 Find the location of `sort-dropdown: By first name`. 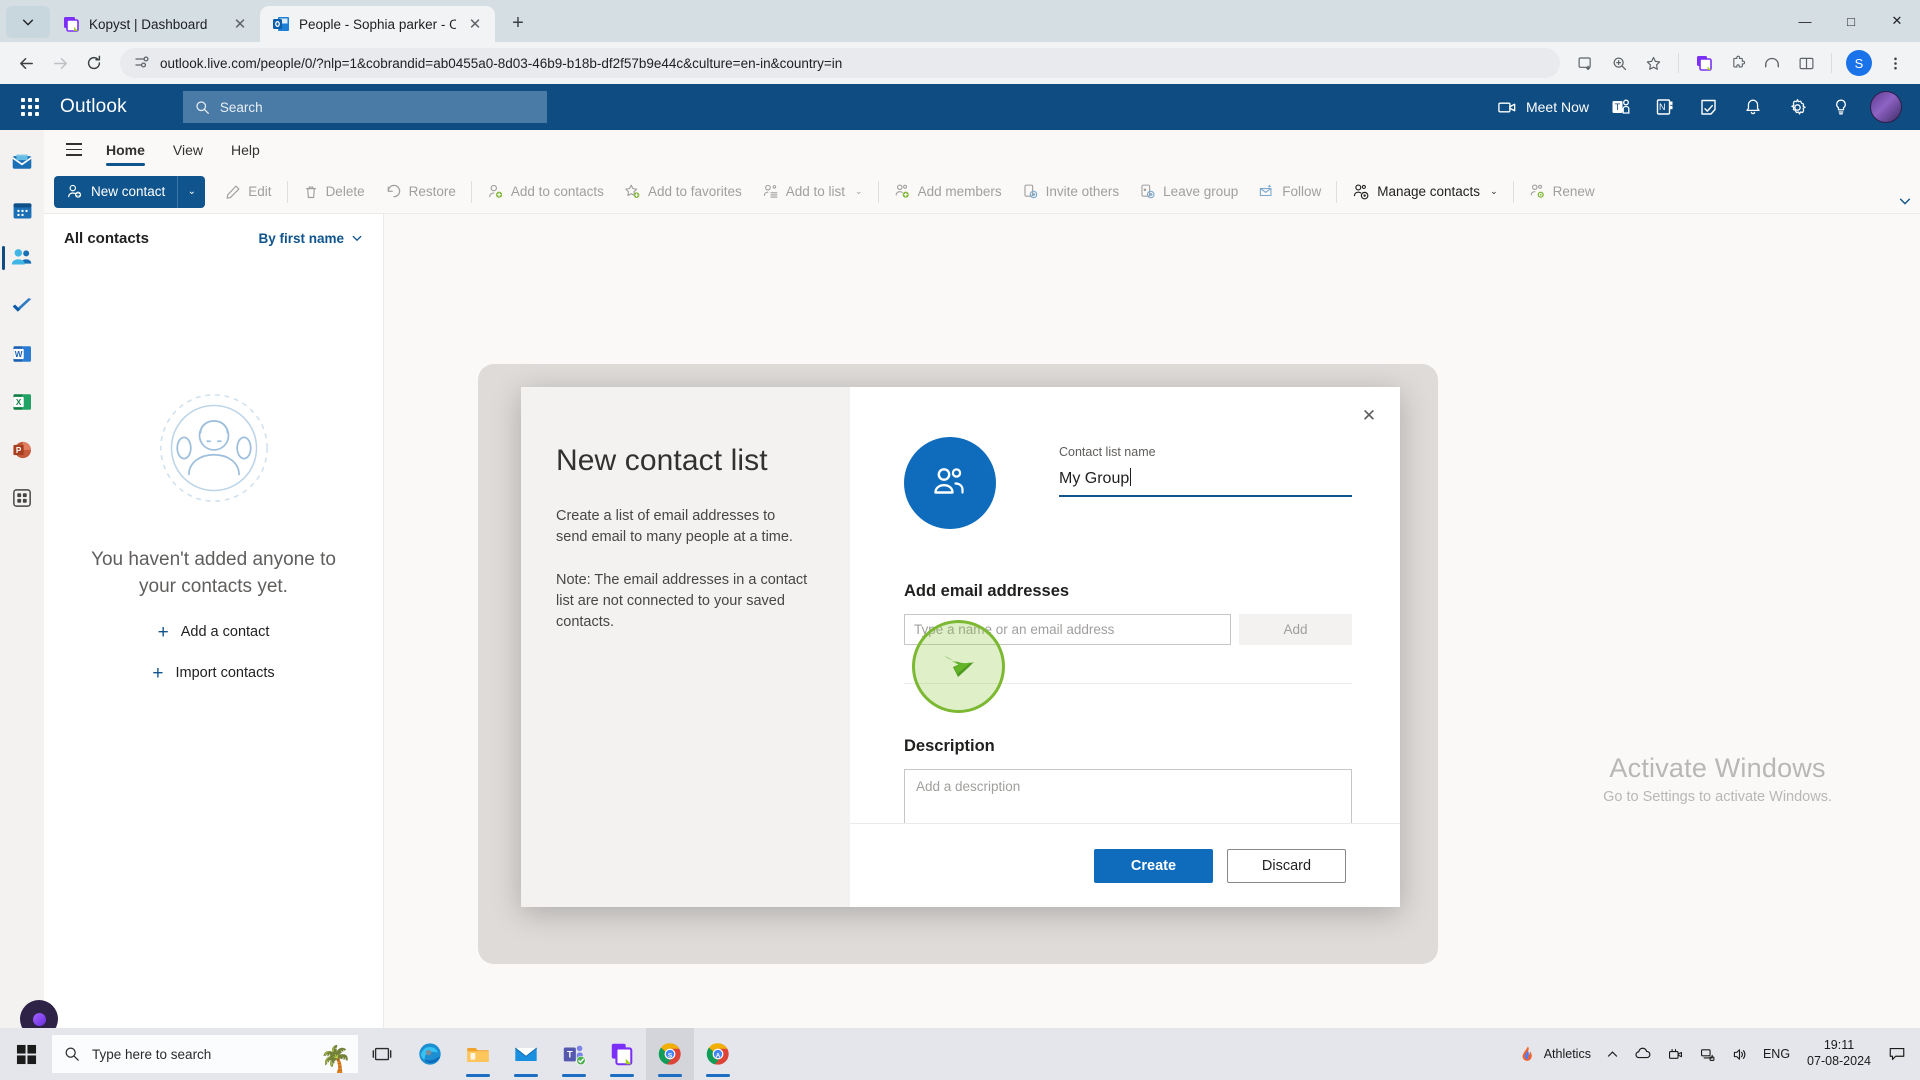

sort-dropdown: By first name is located at coordinates (310, 238).